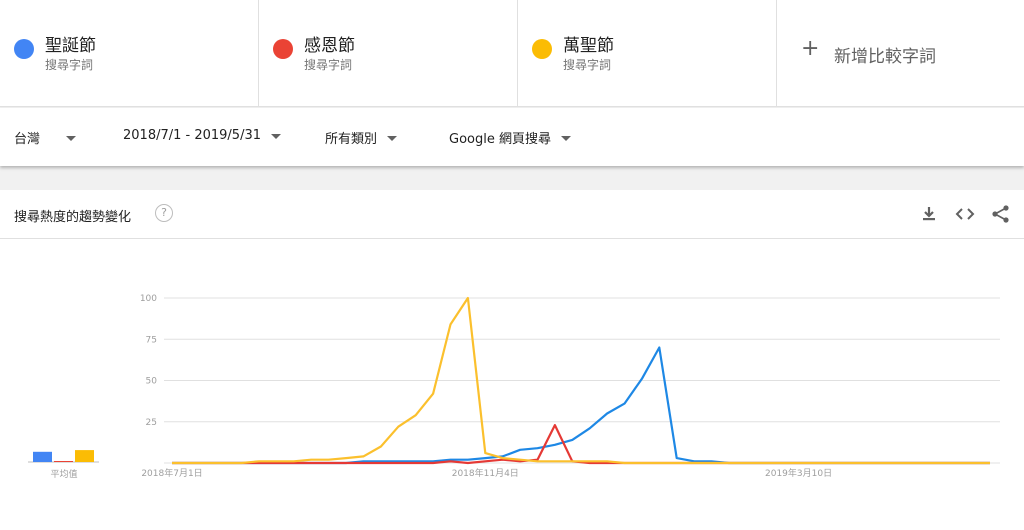 The image size is (1024, 530). What do you see at coordinates (329, 46) in the screenshot?
I see `term-name: 感恩節` at bounding box center [329, 46].